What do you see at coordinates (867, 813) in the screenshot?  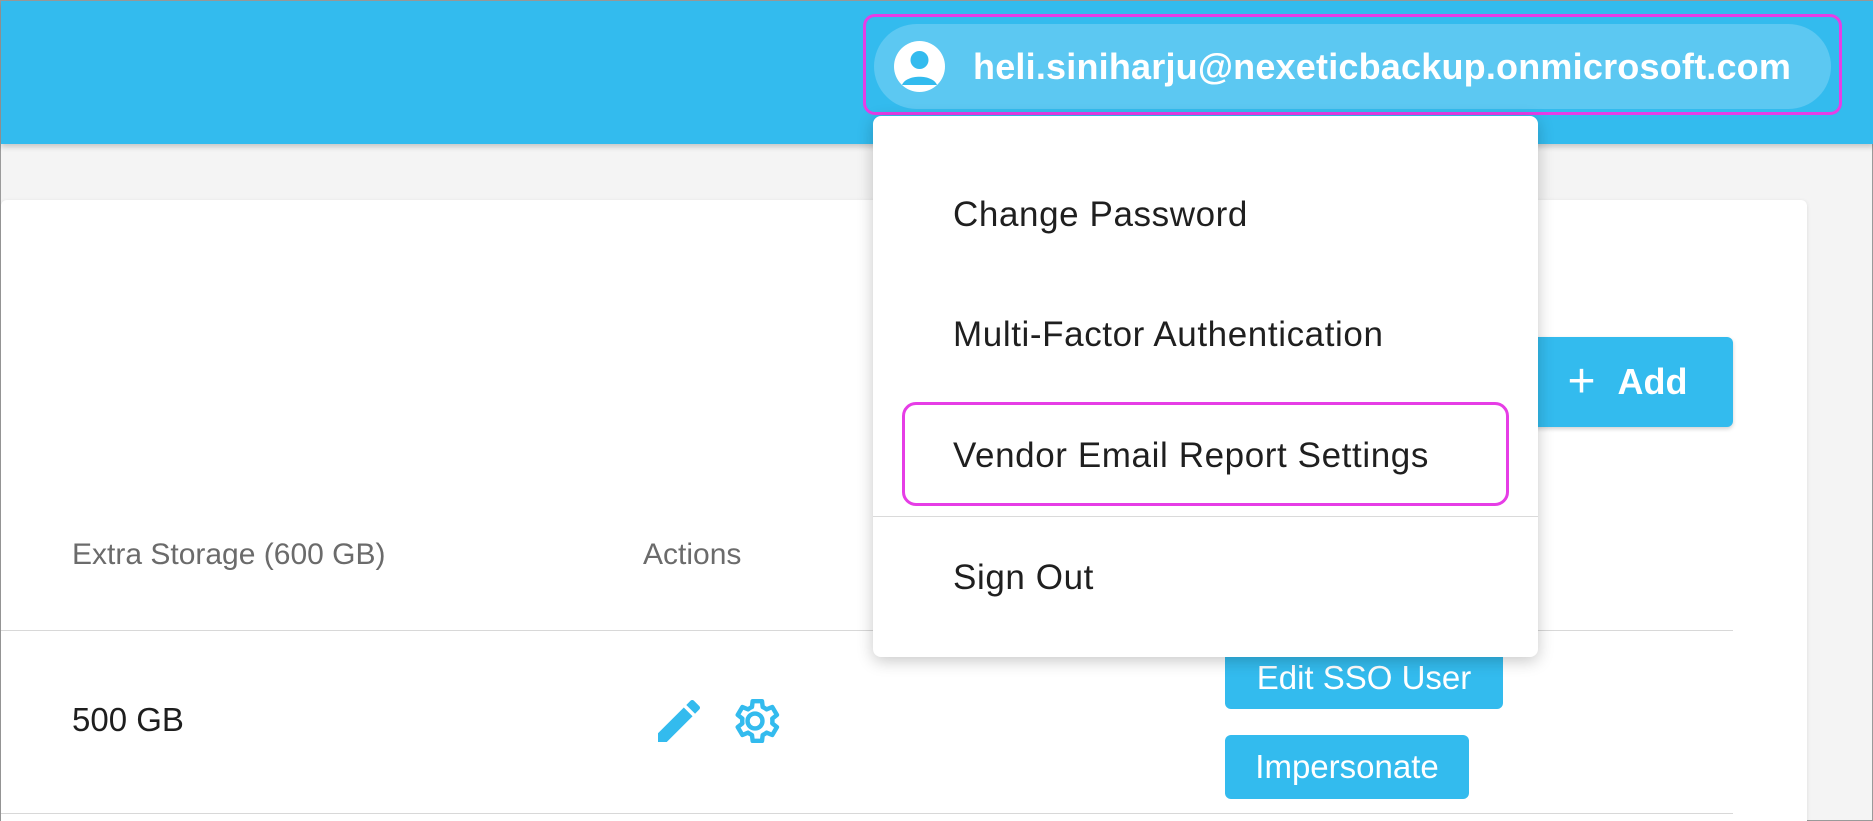 I see `table-row-divider` at bounding box center [867, 813].